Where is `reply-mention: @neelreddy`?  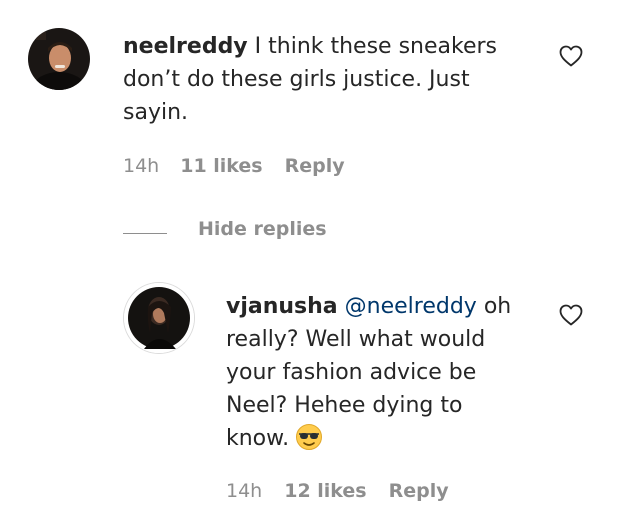 reply-mention: @neelreddy is located at coordinates (411, 306).